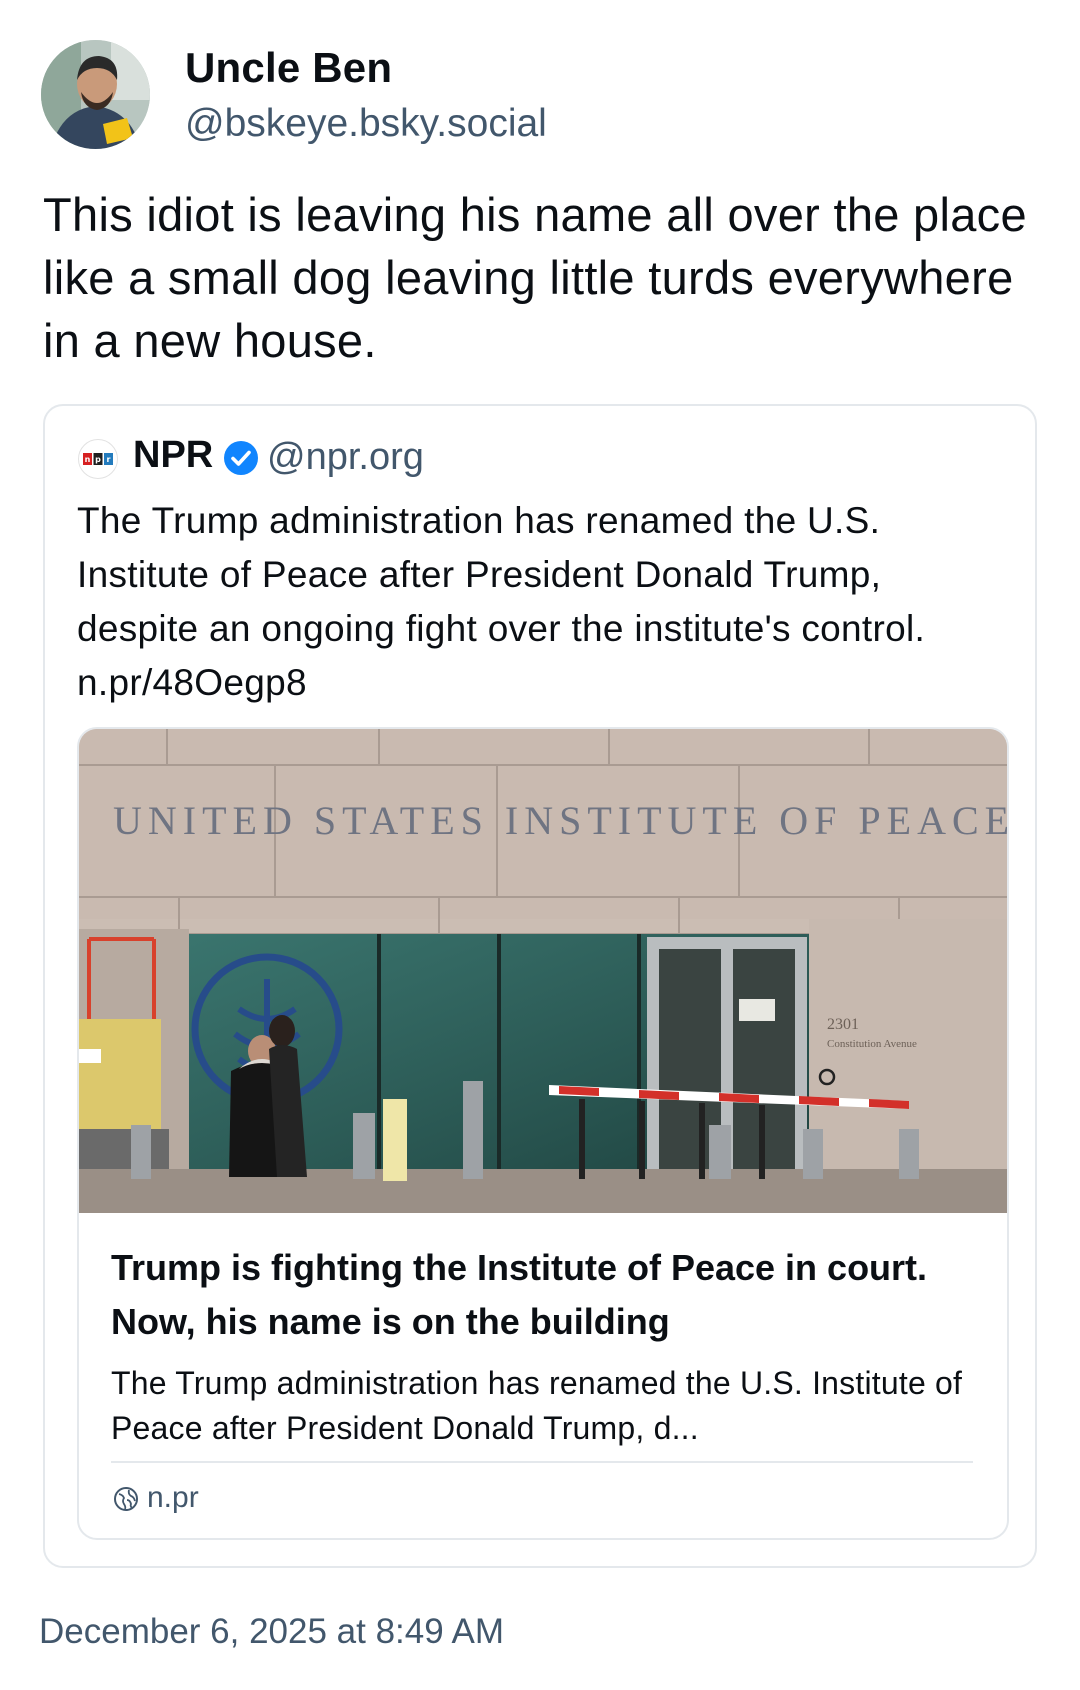 The width and height of the screenshot is (1080, 1690). What do you see at coordinates (271, 1632) in the screenshot?
I see `post-timestamp: December 6, 2025 at 8:49 AM` at bounding box center [271, 1632].